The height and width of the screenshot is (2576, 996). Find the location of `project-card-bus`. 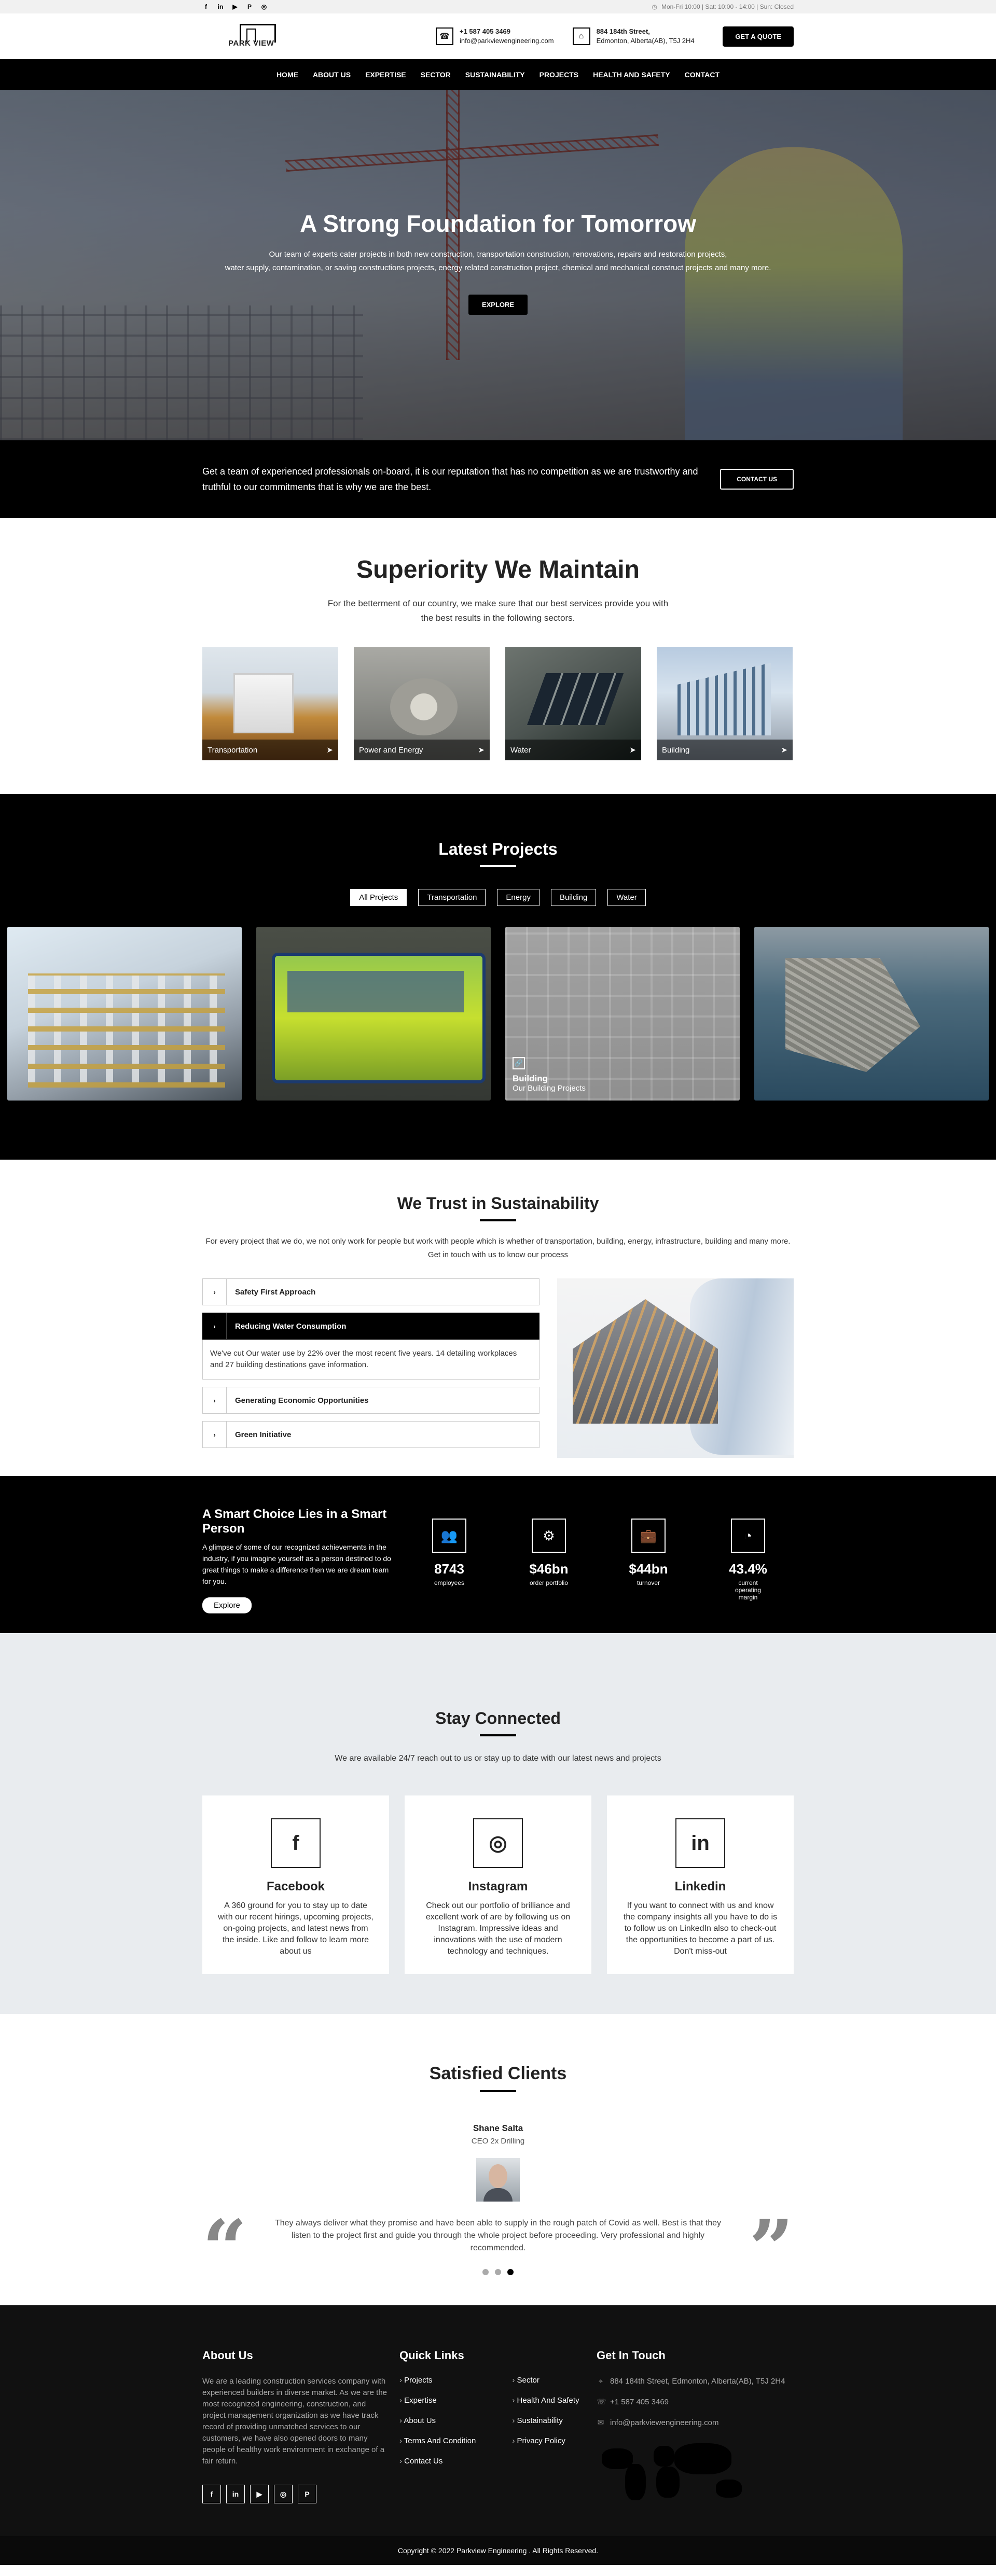

project-card-bus is located at coordinates (374, 1014).